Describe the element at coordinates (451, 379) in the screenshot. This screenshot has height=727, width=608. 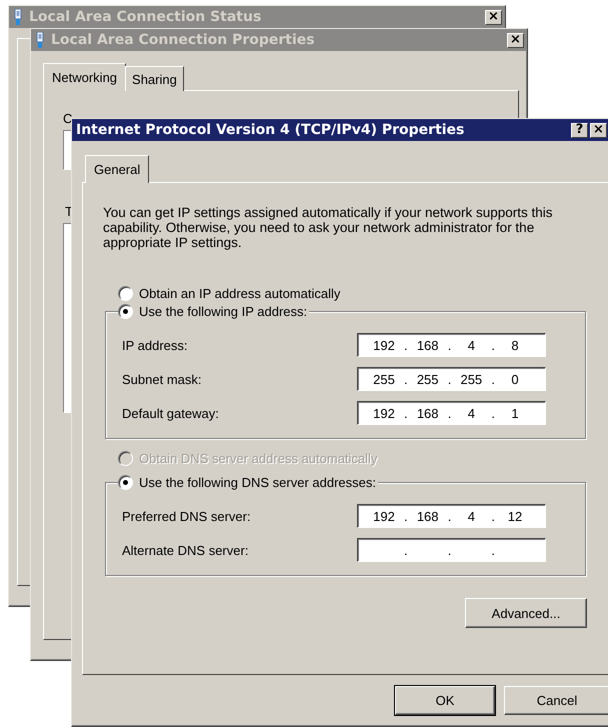
I see `ip-address-field: 255 . 255 . 255 . 0` at that location.